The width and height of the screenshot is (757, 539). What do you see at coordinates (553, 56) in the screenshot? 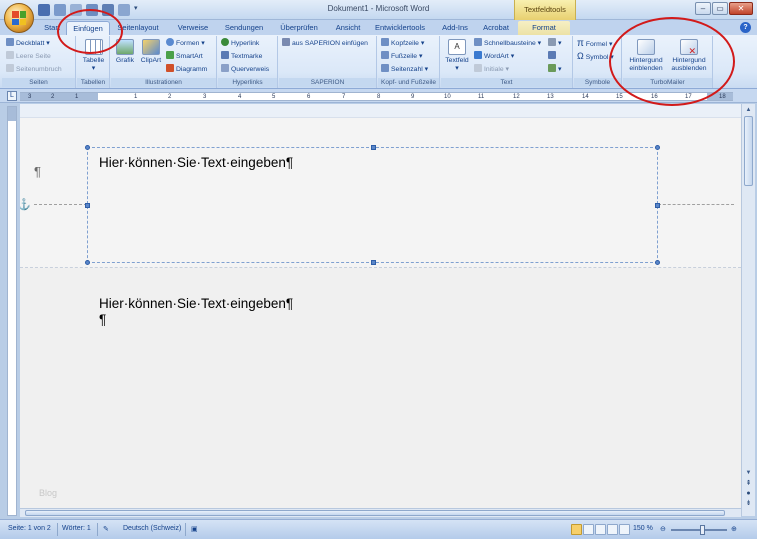
I see `date-time-button` at bounding box center [553, 56].